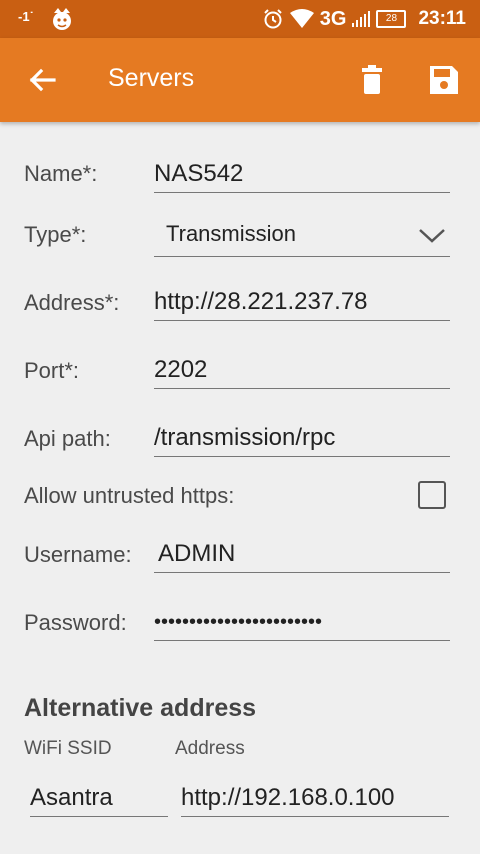  I want to click on name-label: Name*:, so click(61, 173).